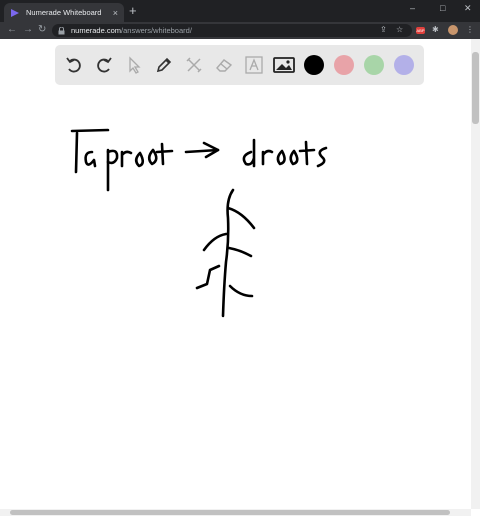 The width and height of the screenshot is (480, 516). What do you see at coordinates (475, 88) in the screenshot?
I see `vertical-scroll-thumb` at bounding box center [475, 88].